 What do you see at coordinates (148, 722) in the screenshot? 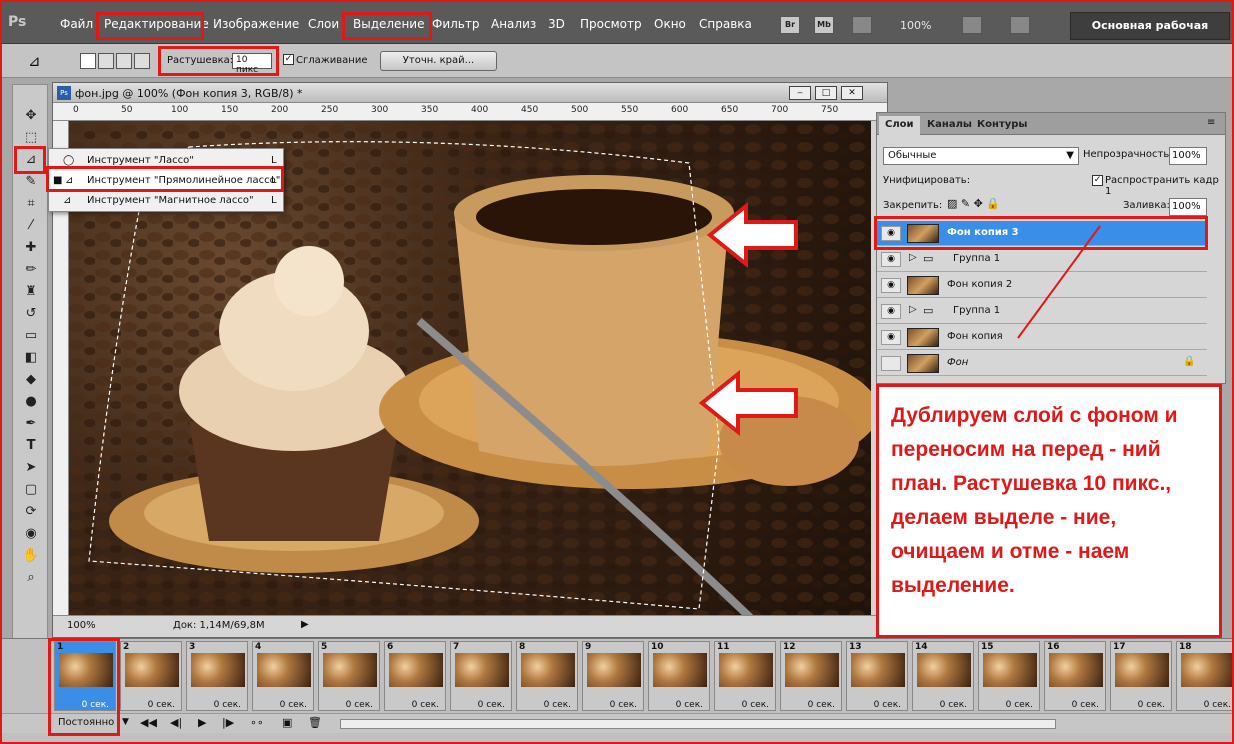
I see `first-frame-icon: ◀◀` at bounding box center [148, 722].